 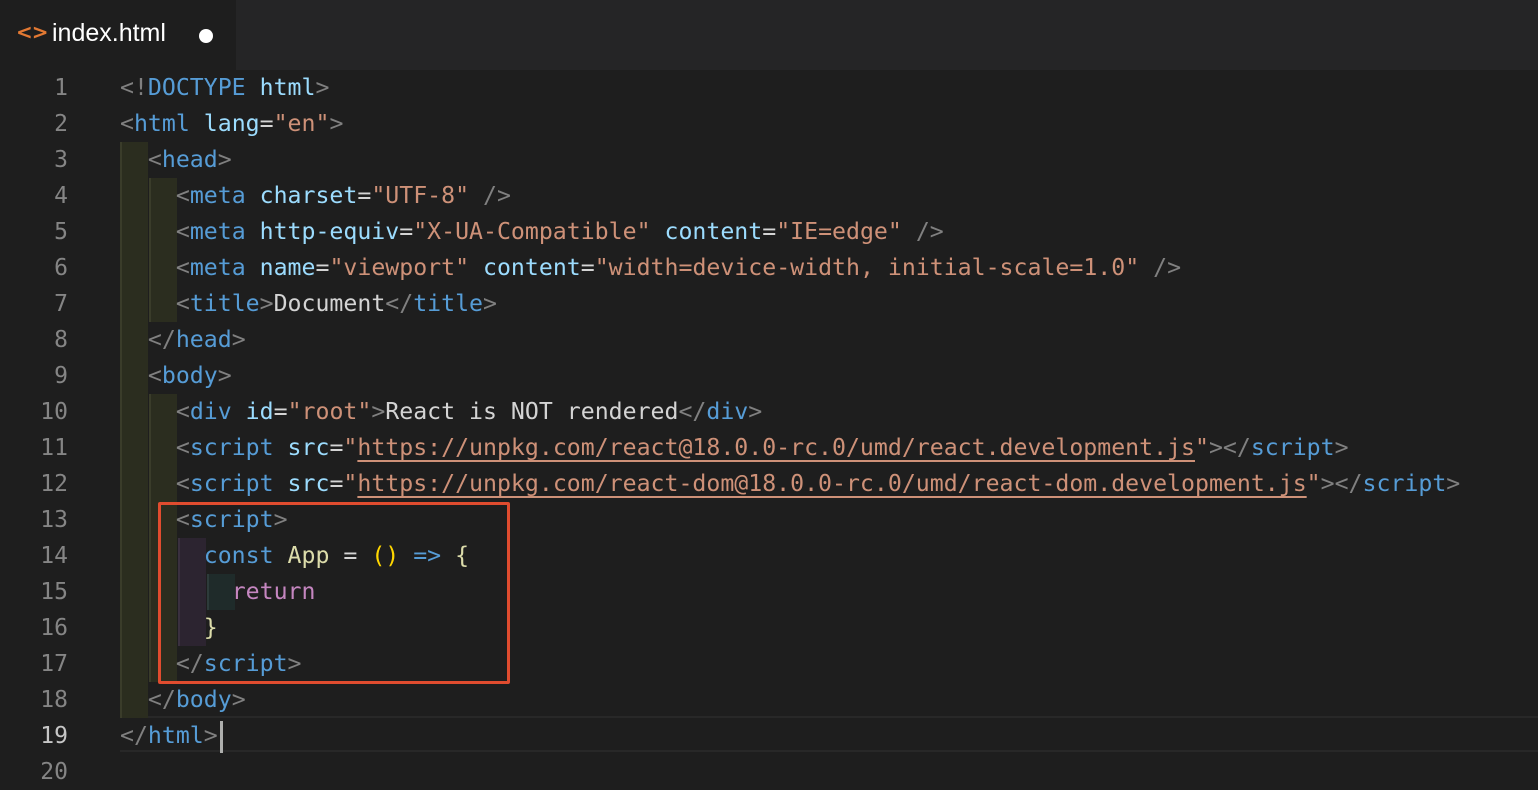 What do you see at coordinates (224, 88) in the screenshot?
I see `code-line: <!DOCTYPE html>` at bounding box center [224, 88].